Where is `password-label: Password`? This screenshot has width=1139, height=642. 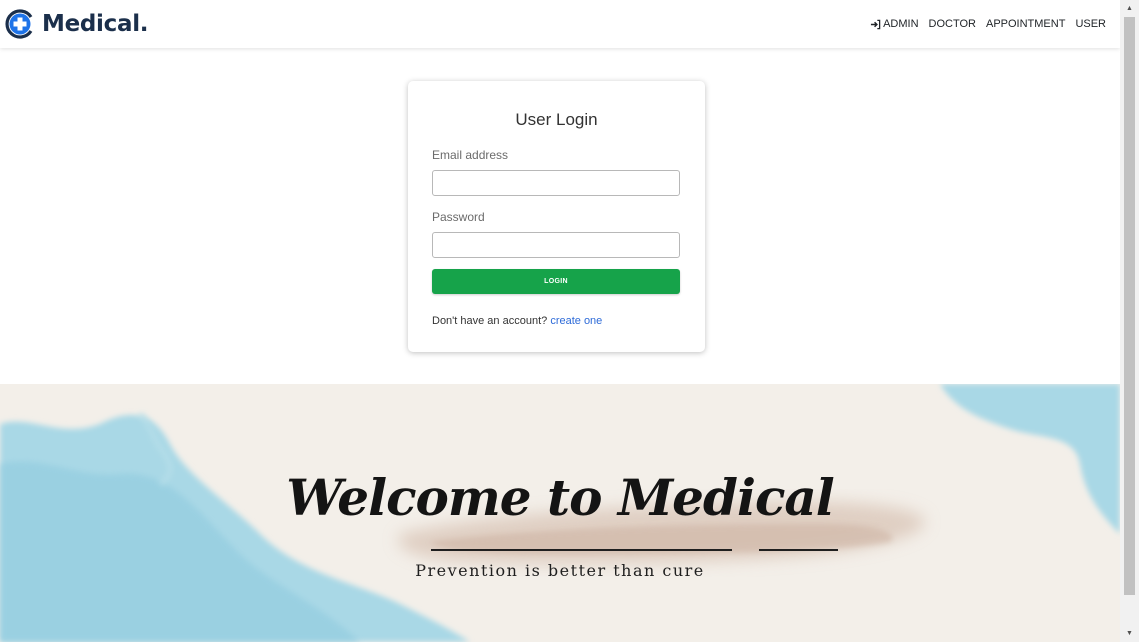 password-label: Password is located at coordinates (458, 217).